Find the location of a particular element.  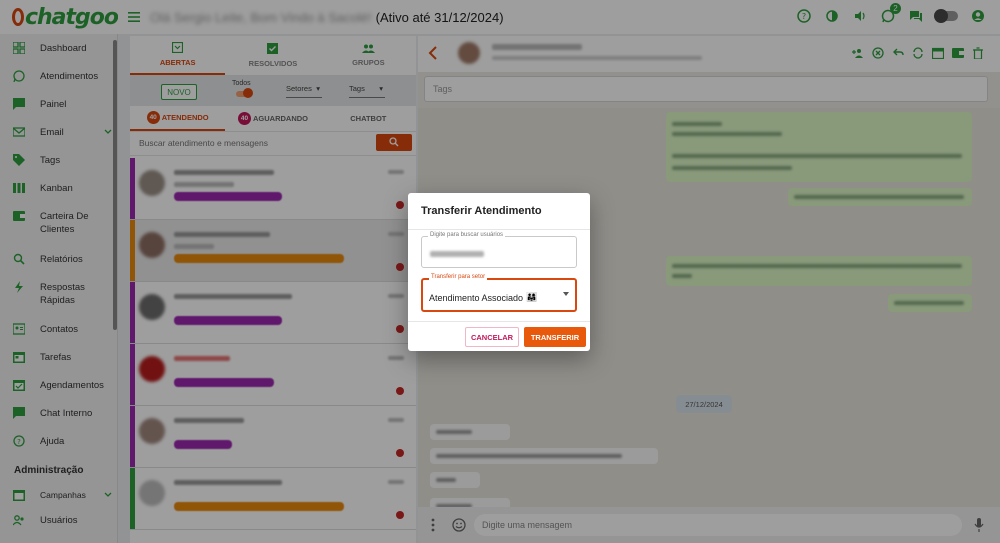

family-emoji-icon: 👨‍👩‍👧 is located at coordinates (532, 297).